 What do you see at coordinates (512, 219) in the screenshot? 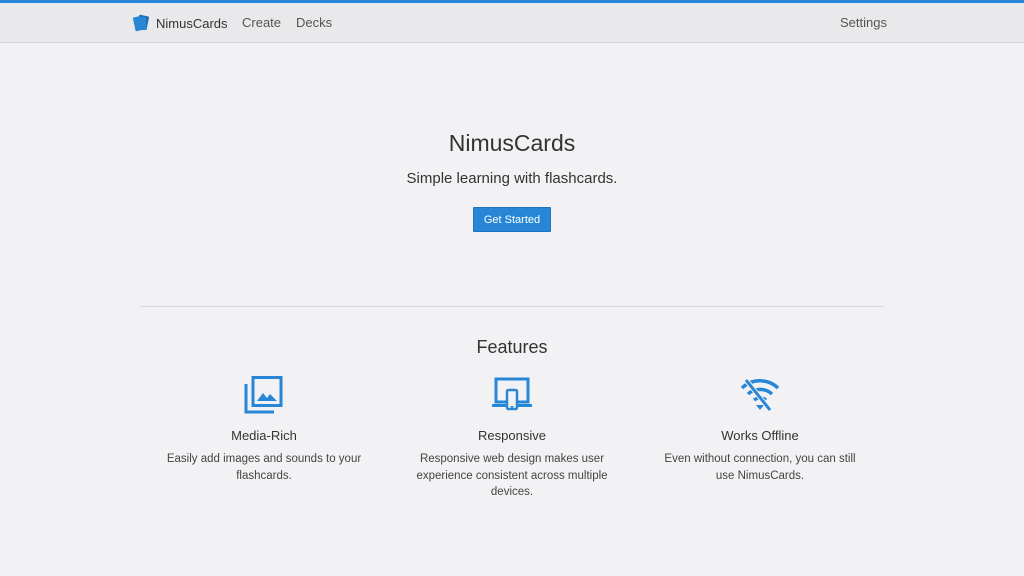
I see `get-started-button: Get Started` at bounding box center [512, 219].